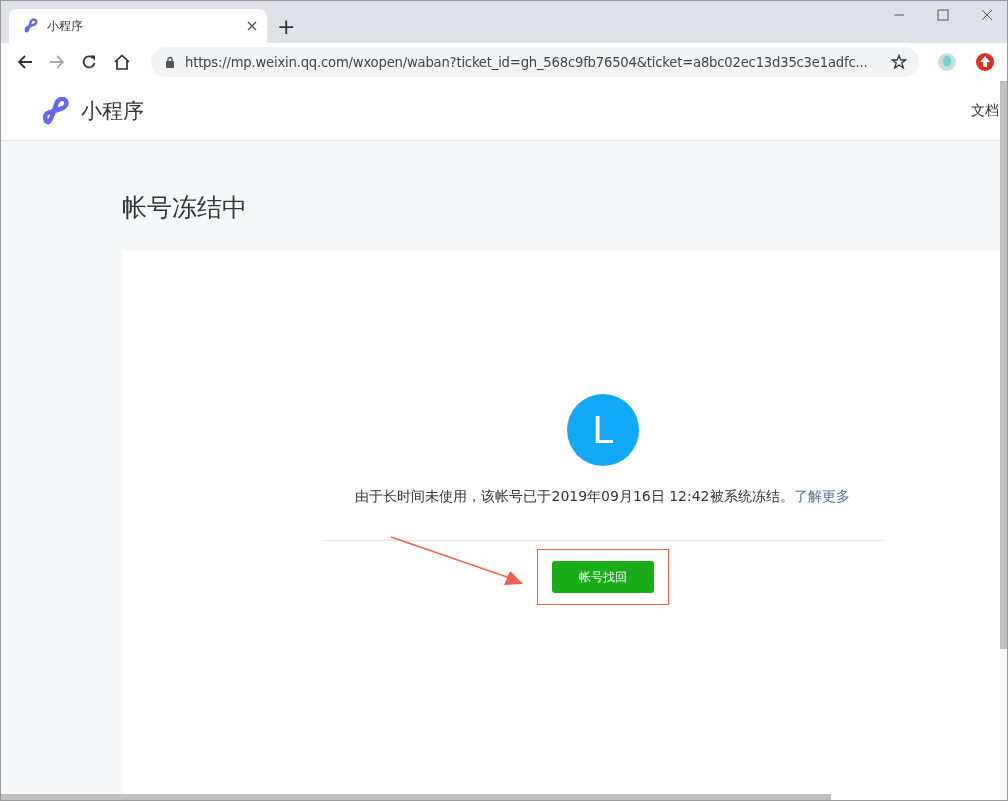 Image resolution: width=1008 pixels, height=801 pixels. Describe the element at coordinates (574, 496) in the screenshot. I see `freeze-message: 由于长时间未使用，该帐号已于2019年09月16日 12:42被系统冻结。` at that location.